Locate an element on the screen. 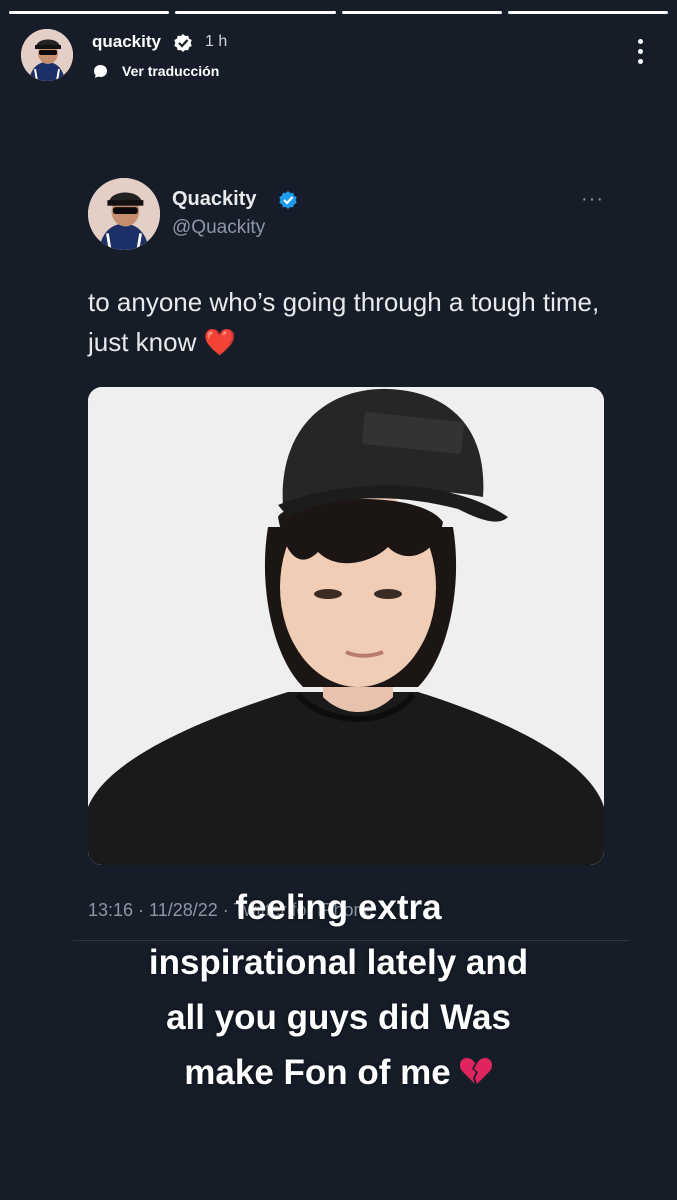 Image resolution: width=677 pixels, height=1200 pixels. caption-line: make Fon of me is located at coordinates (317, 1072).